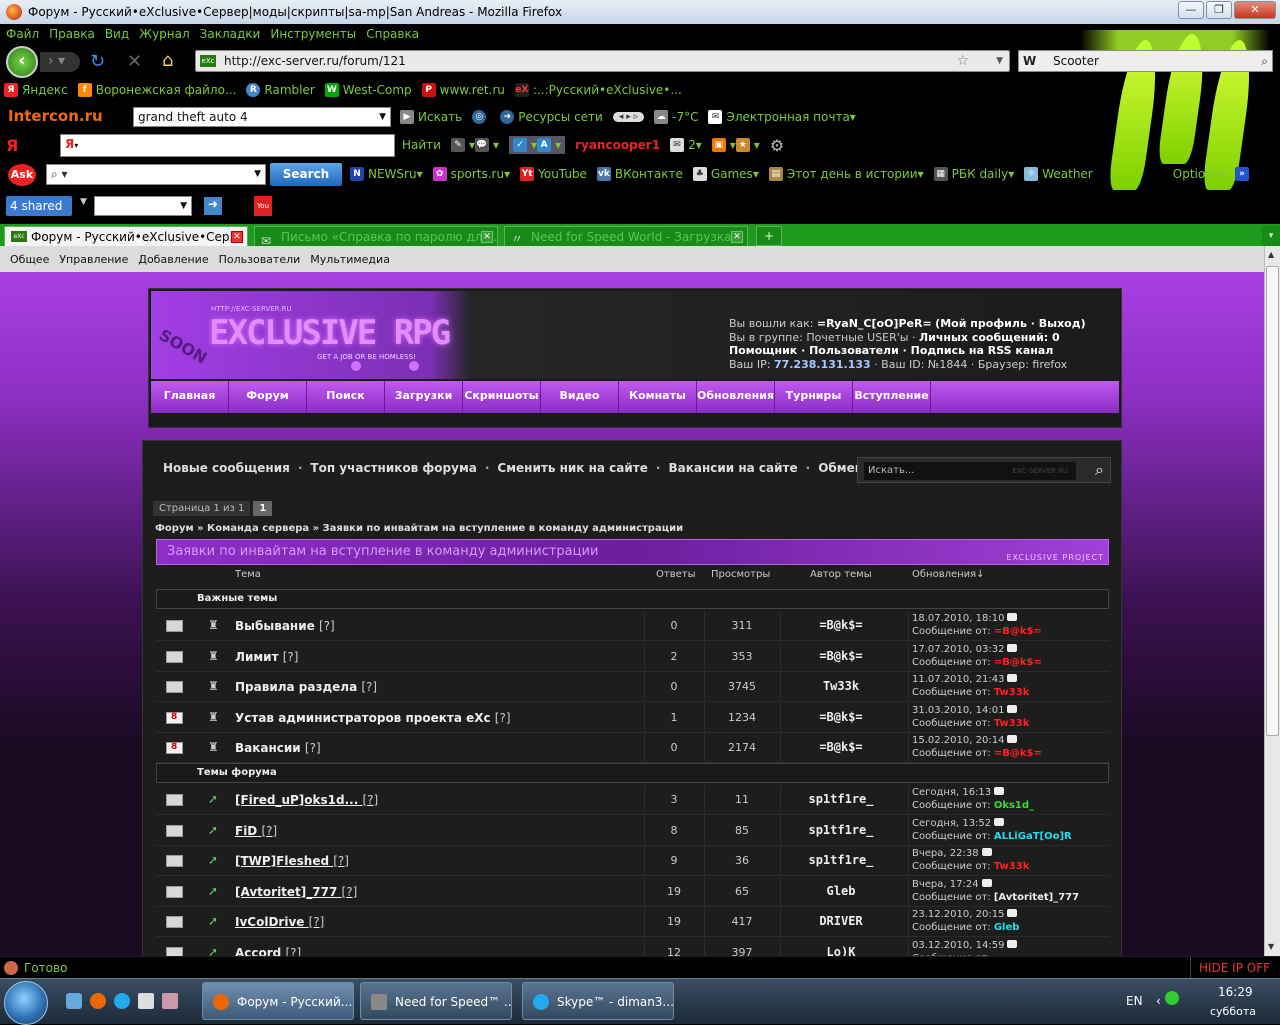 This screenshot has height=1025, width=1280. I want to click on minimize-button: —, so click(1191, 10).